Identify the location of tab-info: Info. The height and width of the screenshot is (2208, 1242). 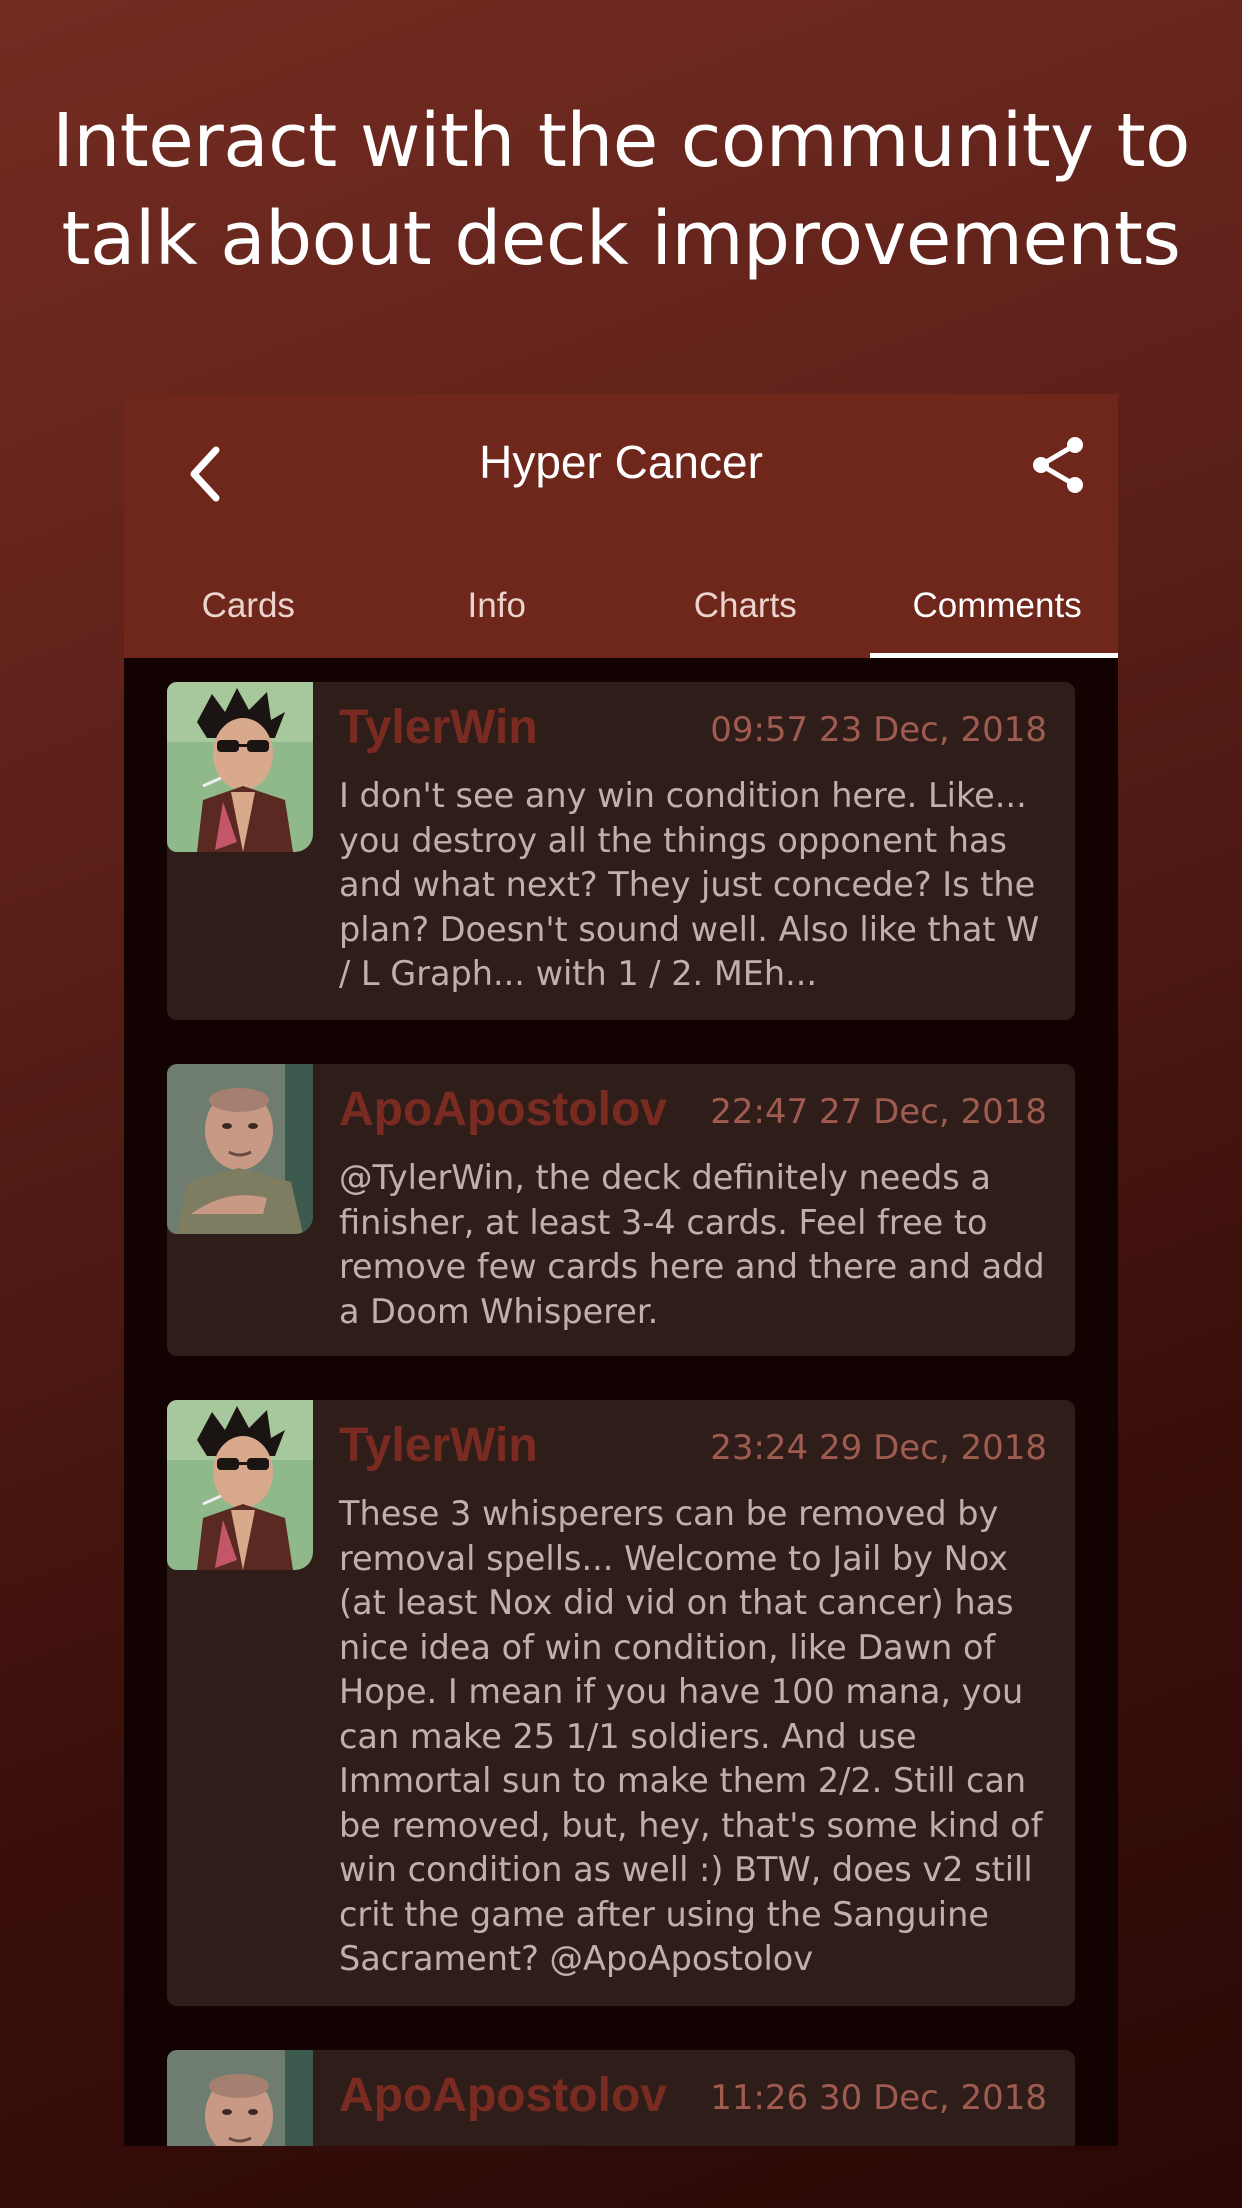
(497, 606).